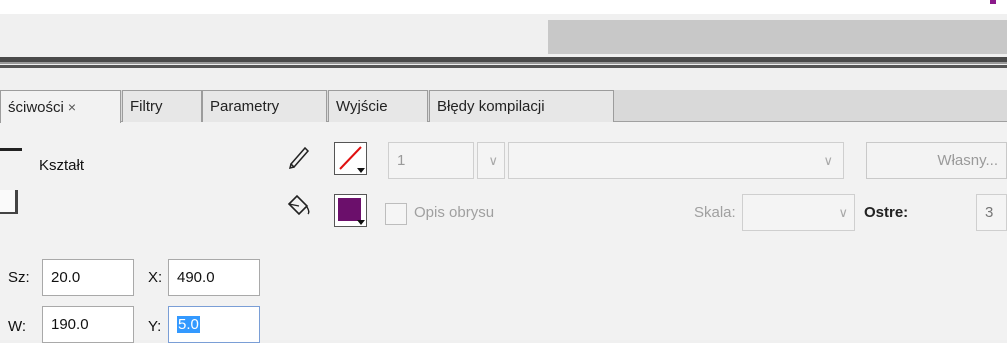 The width and height of the screenshot is (1007, 343). Describe the element at coordinates (299, 206) in the screenshot. I see `paint-bucket-icon` at that location.